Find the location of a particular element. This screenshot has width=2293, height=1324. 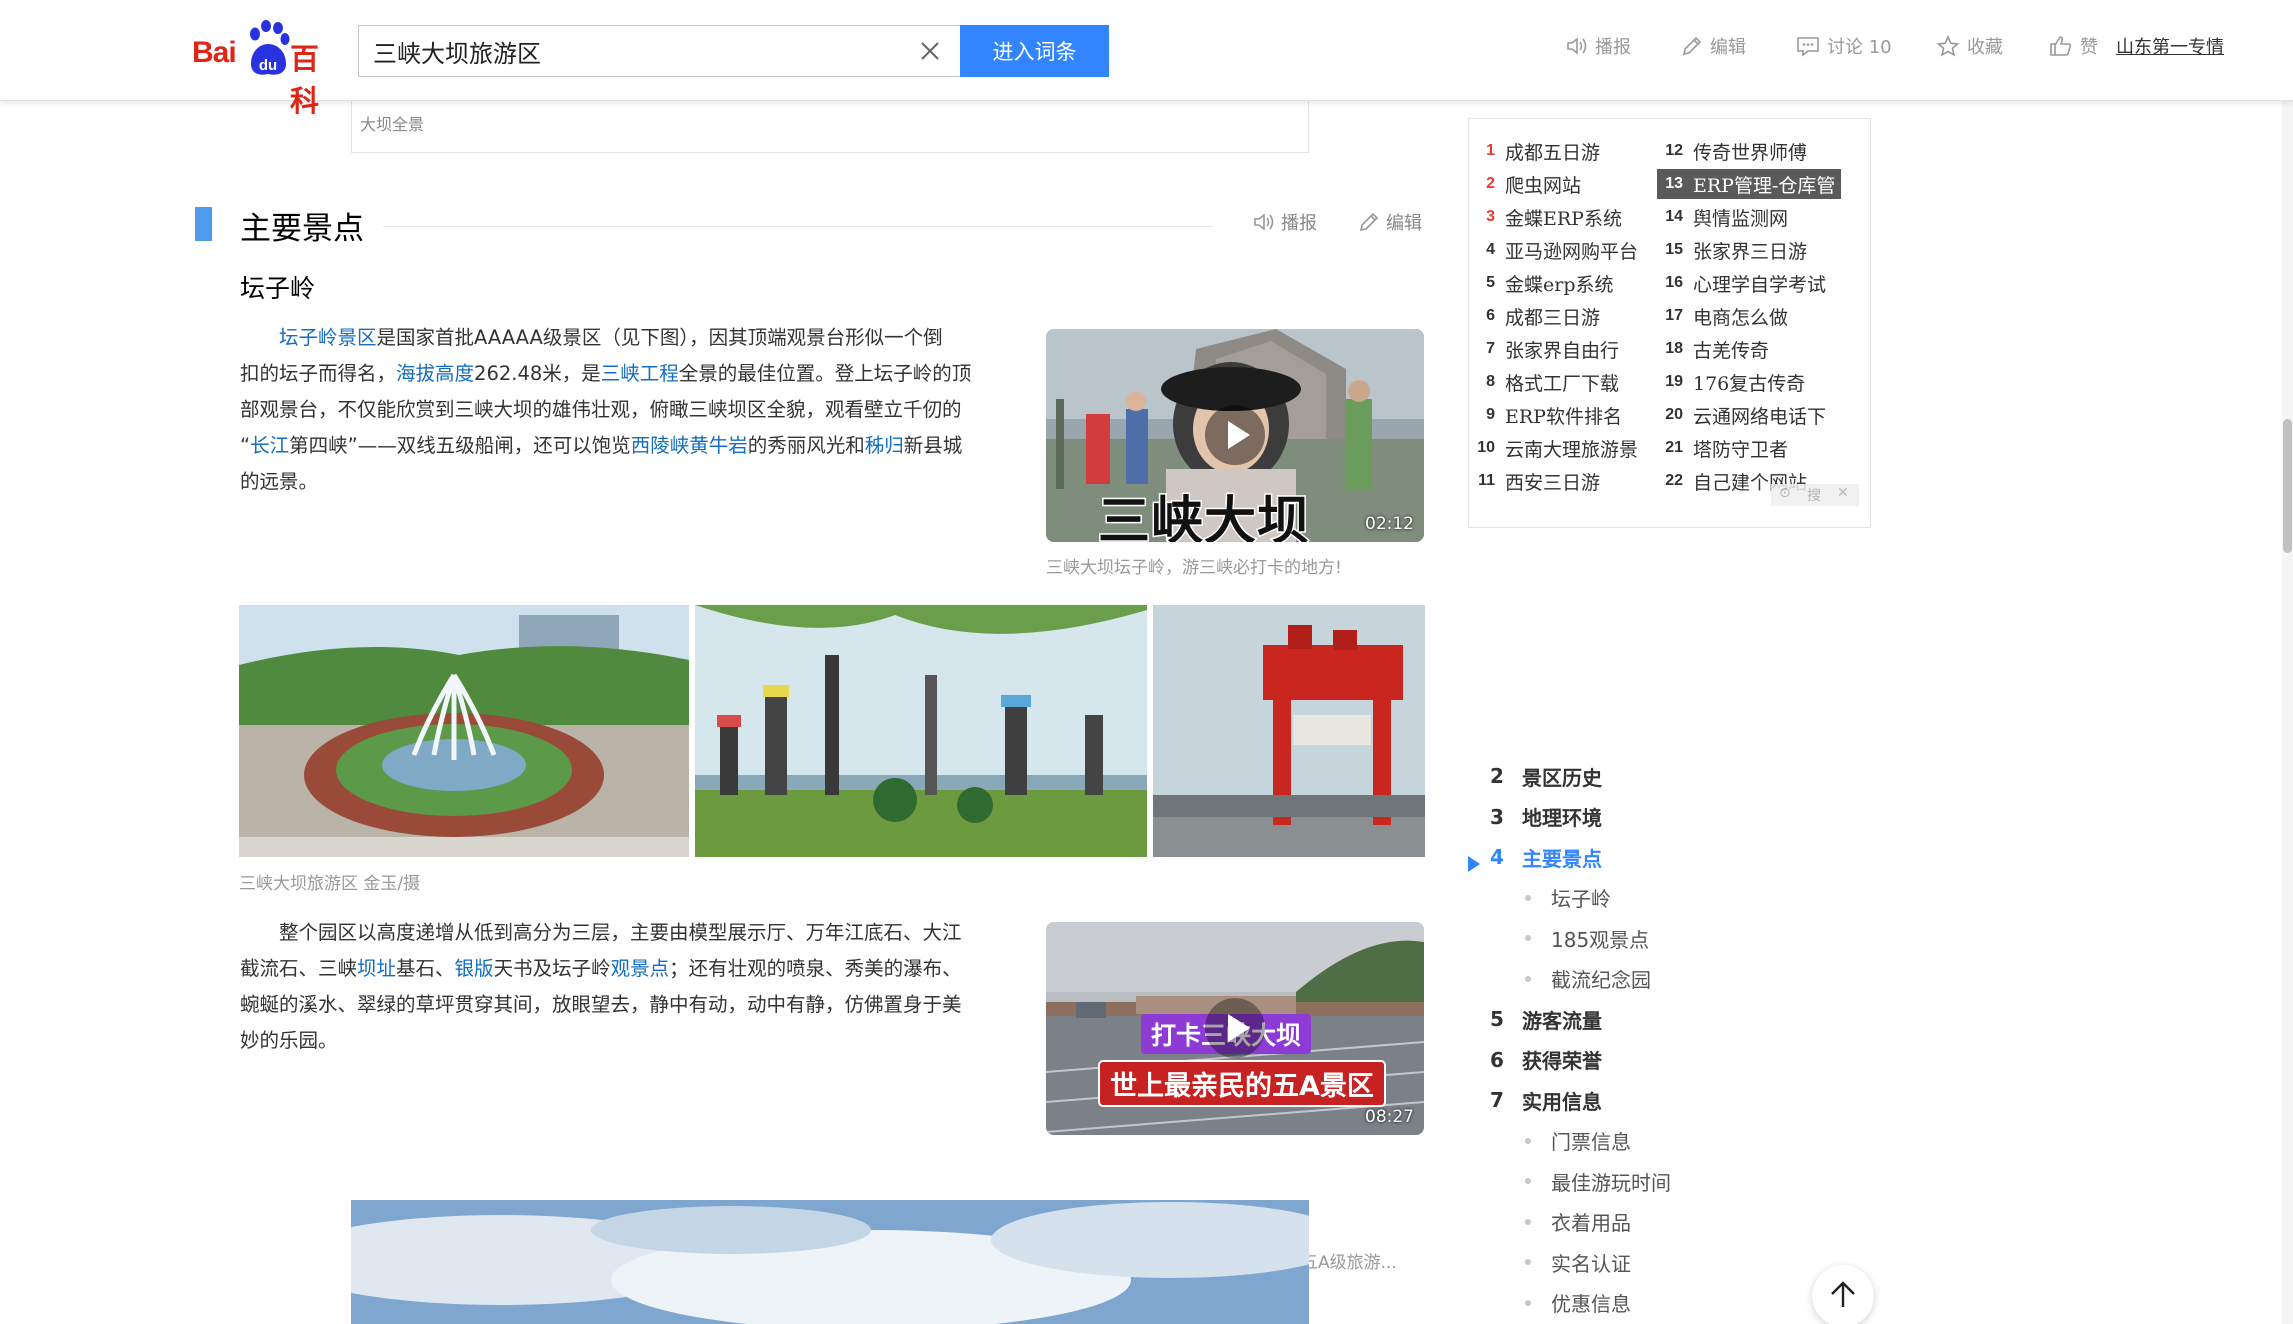

link-yangtze: 长江 is located at coordinates (269, 445).